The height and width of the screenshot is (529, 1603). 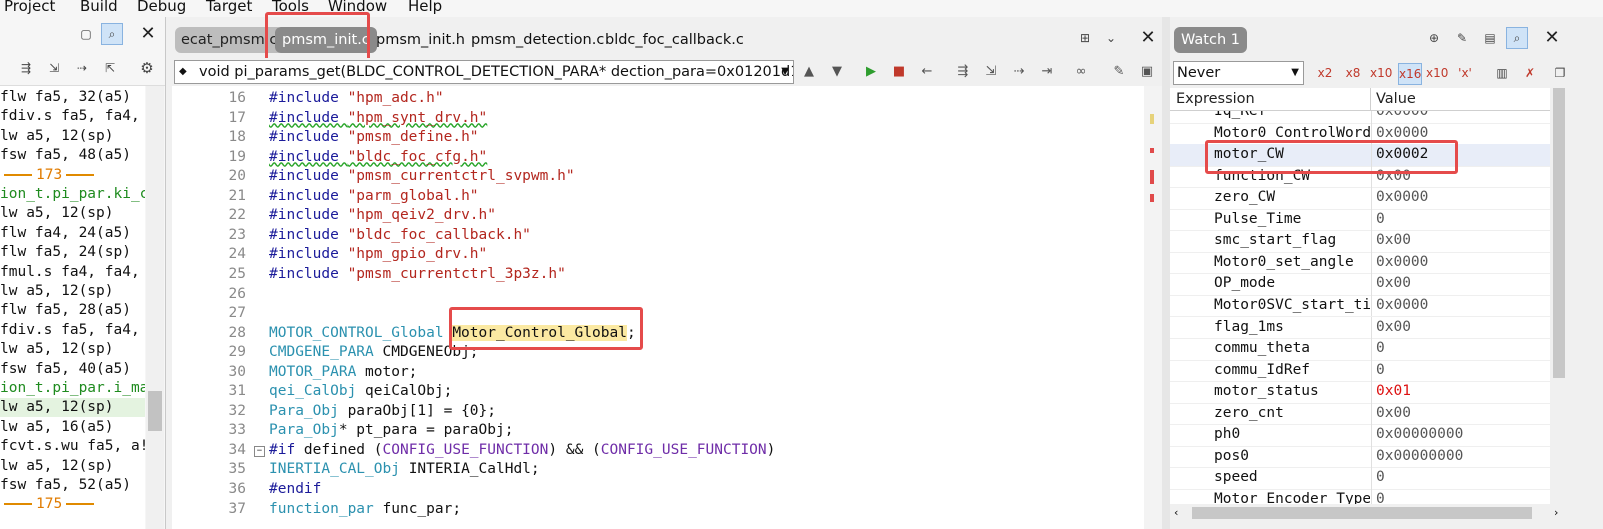 What do you see at coordinates (1292, 435) in the screenshot?
I see `watch-expression: ph0` at bounding box center [1292, 435].